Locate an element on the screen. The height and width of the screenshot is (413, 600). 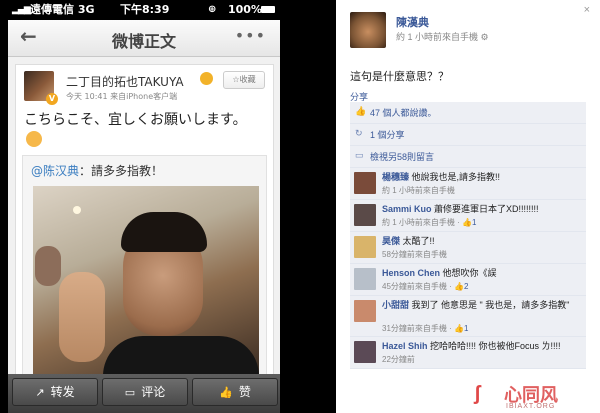
comment-text: Sammi Kuo 蕭修要進軍日本了XD!!!!!!!! is located at coordinates (482, 209).